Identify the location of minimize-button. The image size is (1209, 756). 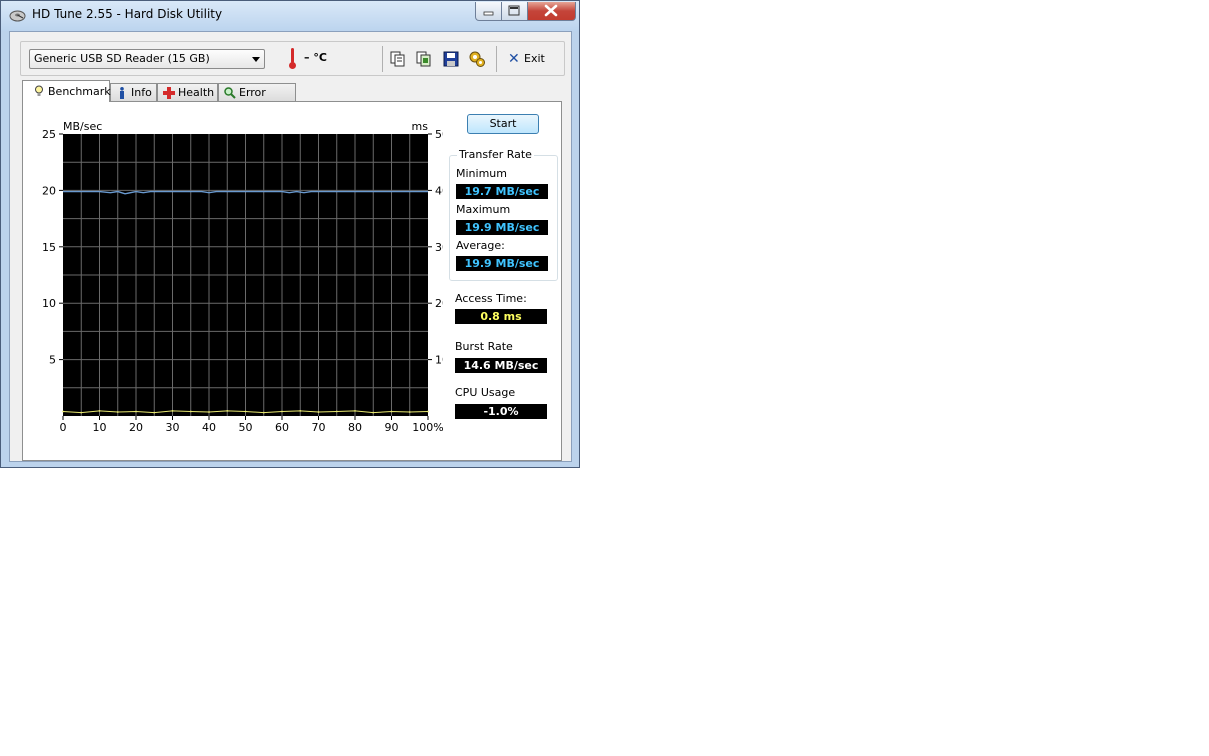
(488, 11).